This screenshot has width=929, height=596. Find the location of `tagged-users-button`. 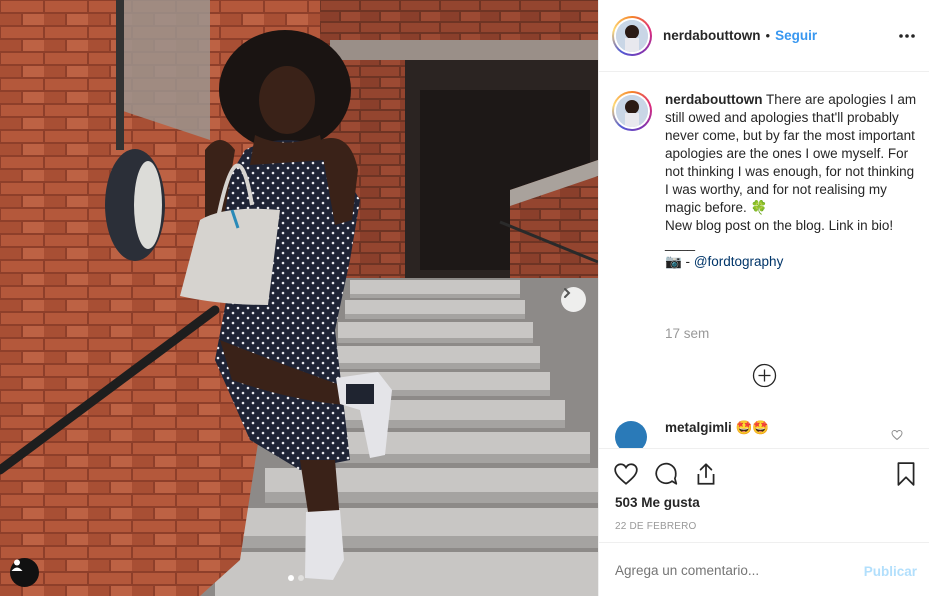

tagged-users-button is located at coordinates (24, 572).